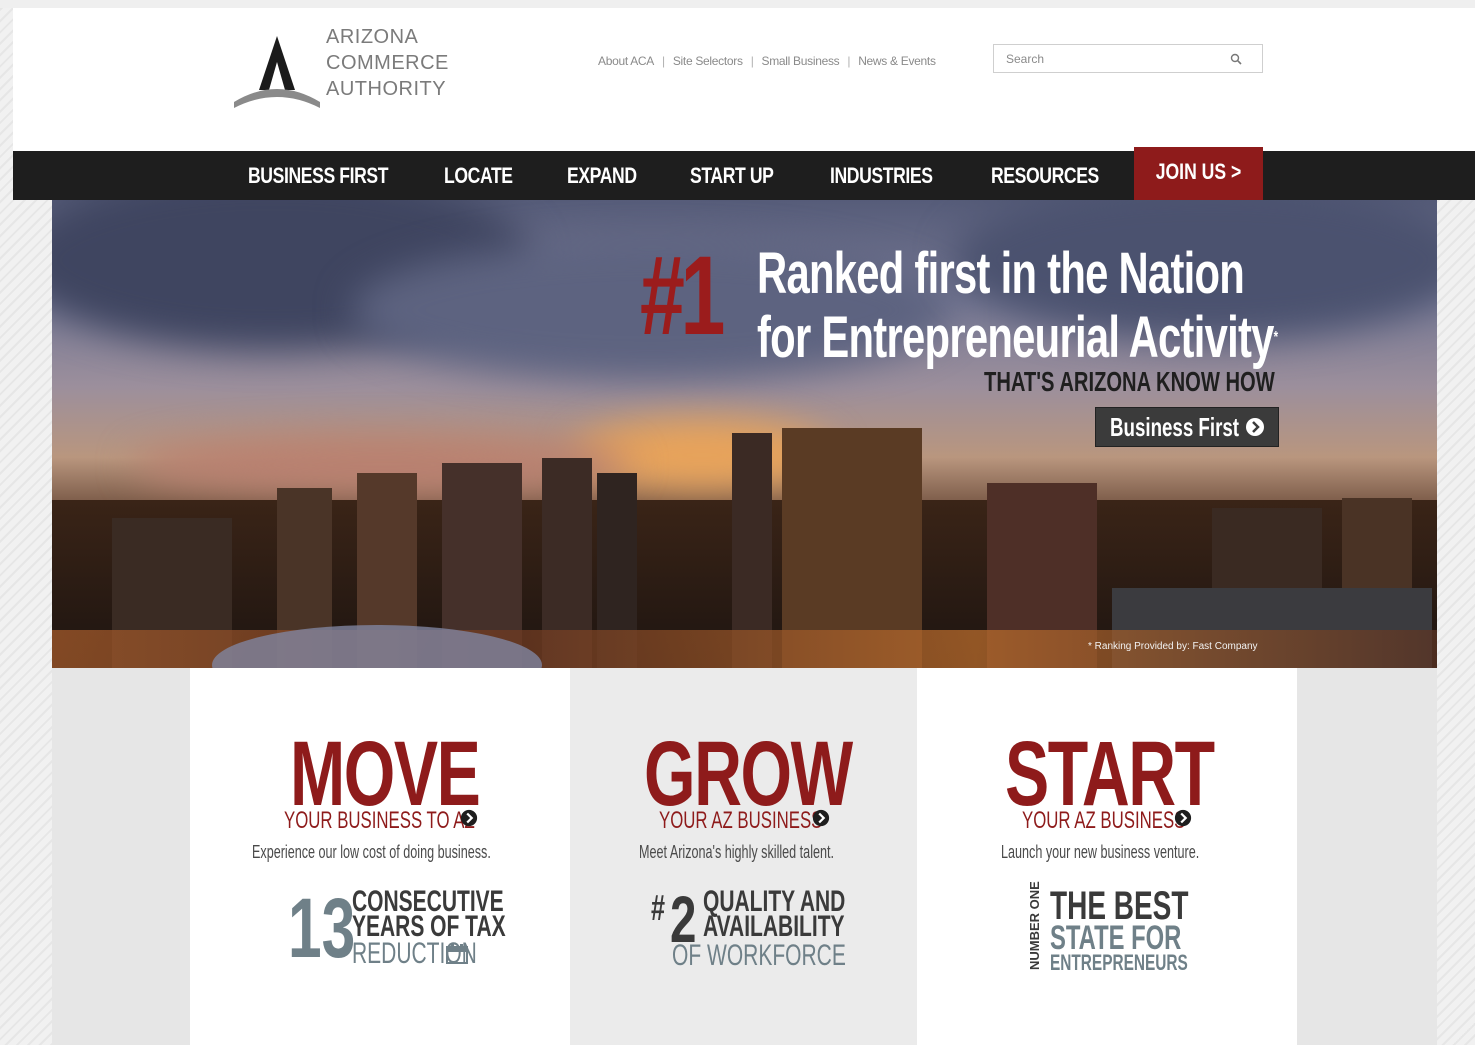 The image size is (1475, 1045). Describe the element at coordinates (1119, 962) in the screenshot. I see `start-stat-line-3: ENTREPRENEURS` at that location.